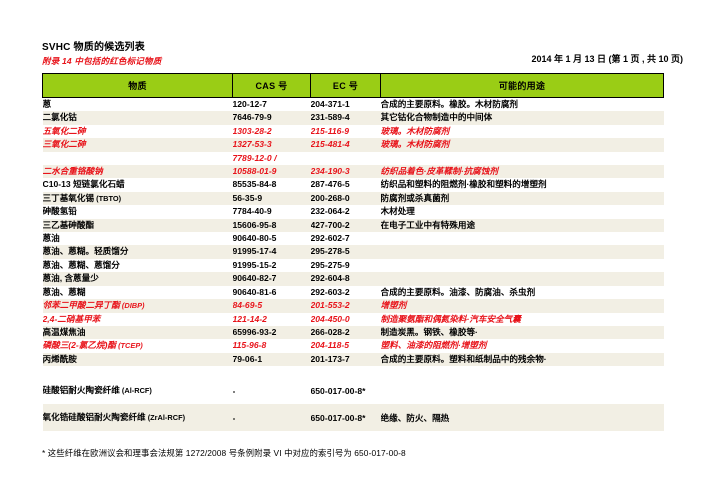 The image size is (713, 504). Describe the element at coordinates (522, 172) in the screenshot. I see `cell-use: 纺织品着色·皮革鞣制·抗腐蚀剂` at that location.